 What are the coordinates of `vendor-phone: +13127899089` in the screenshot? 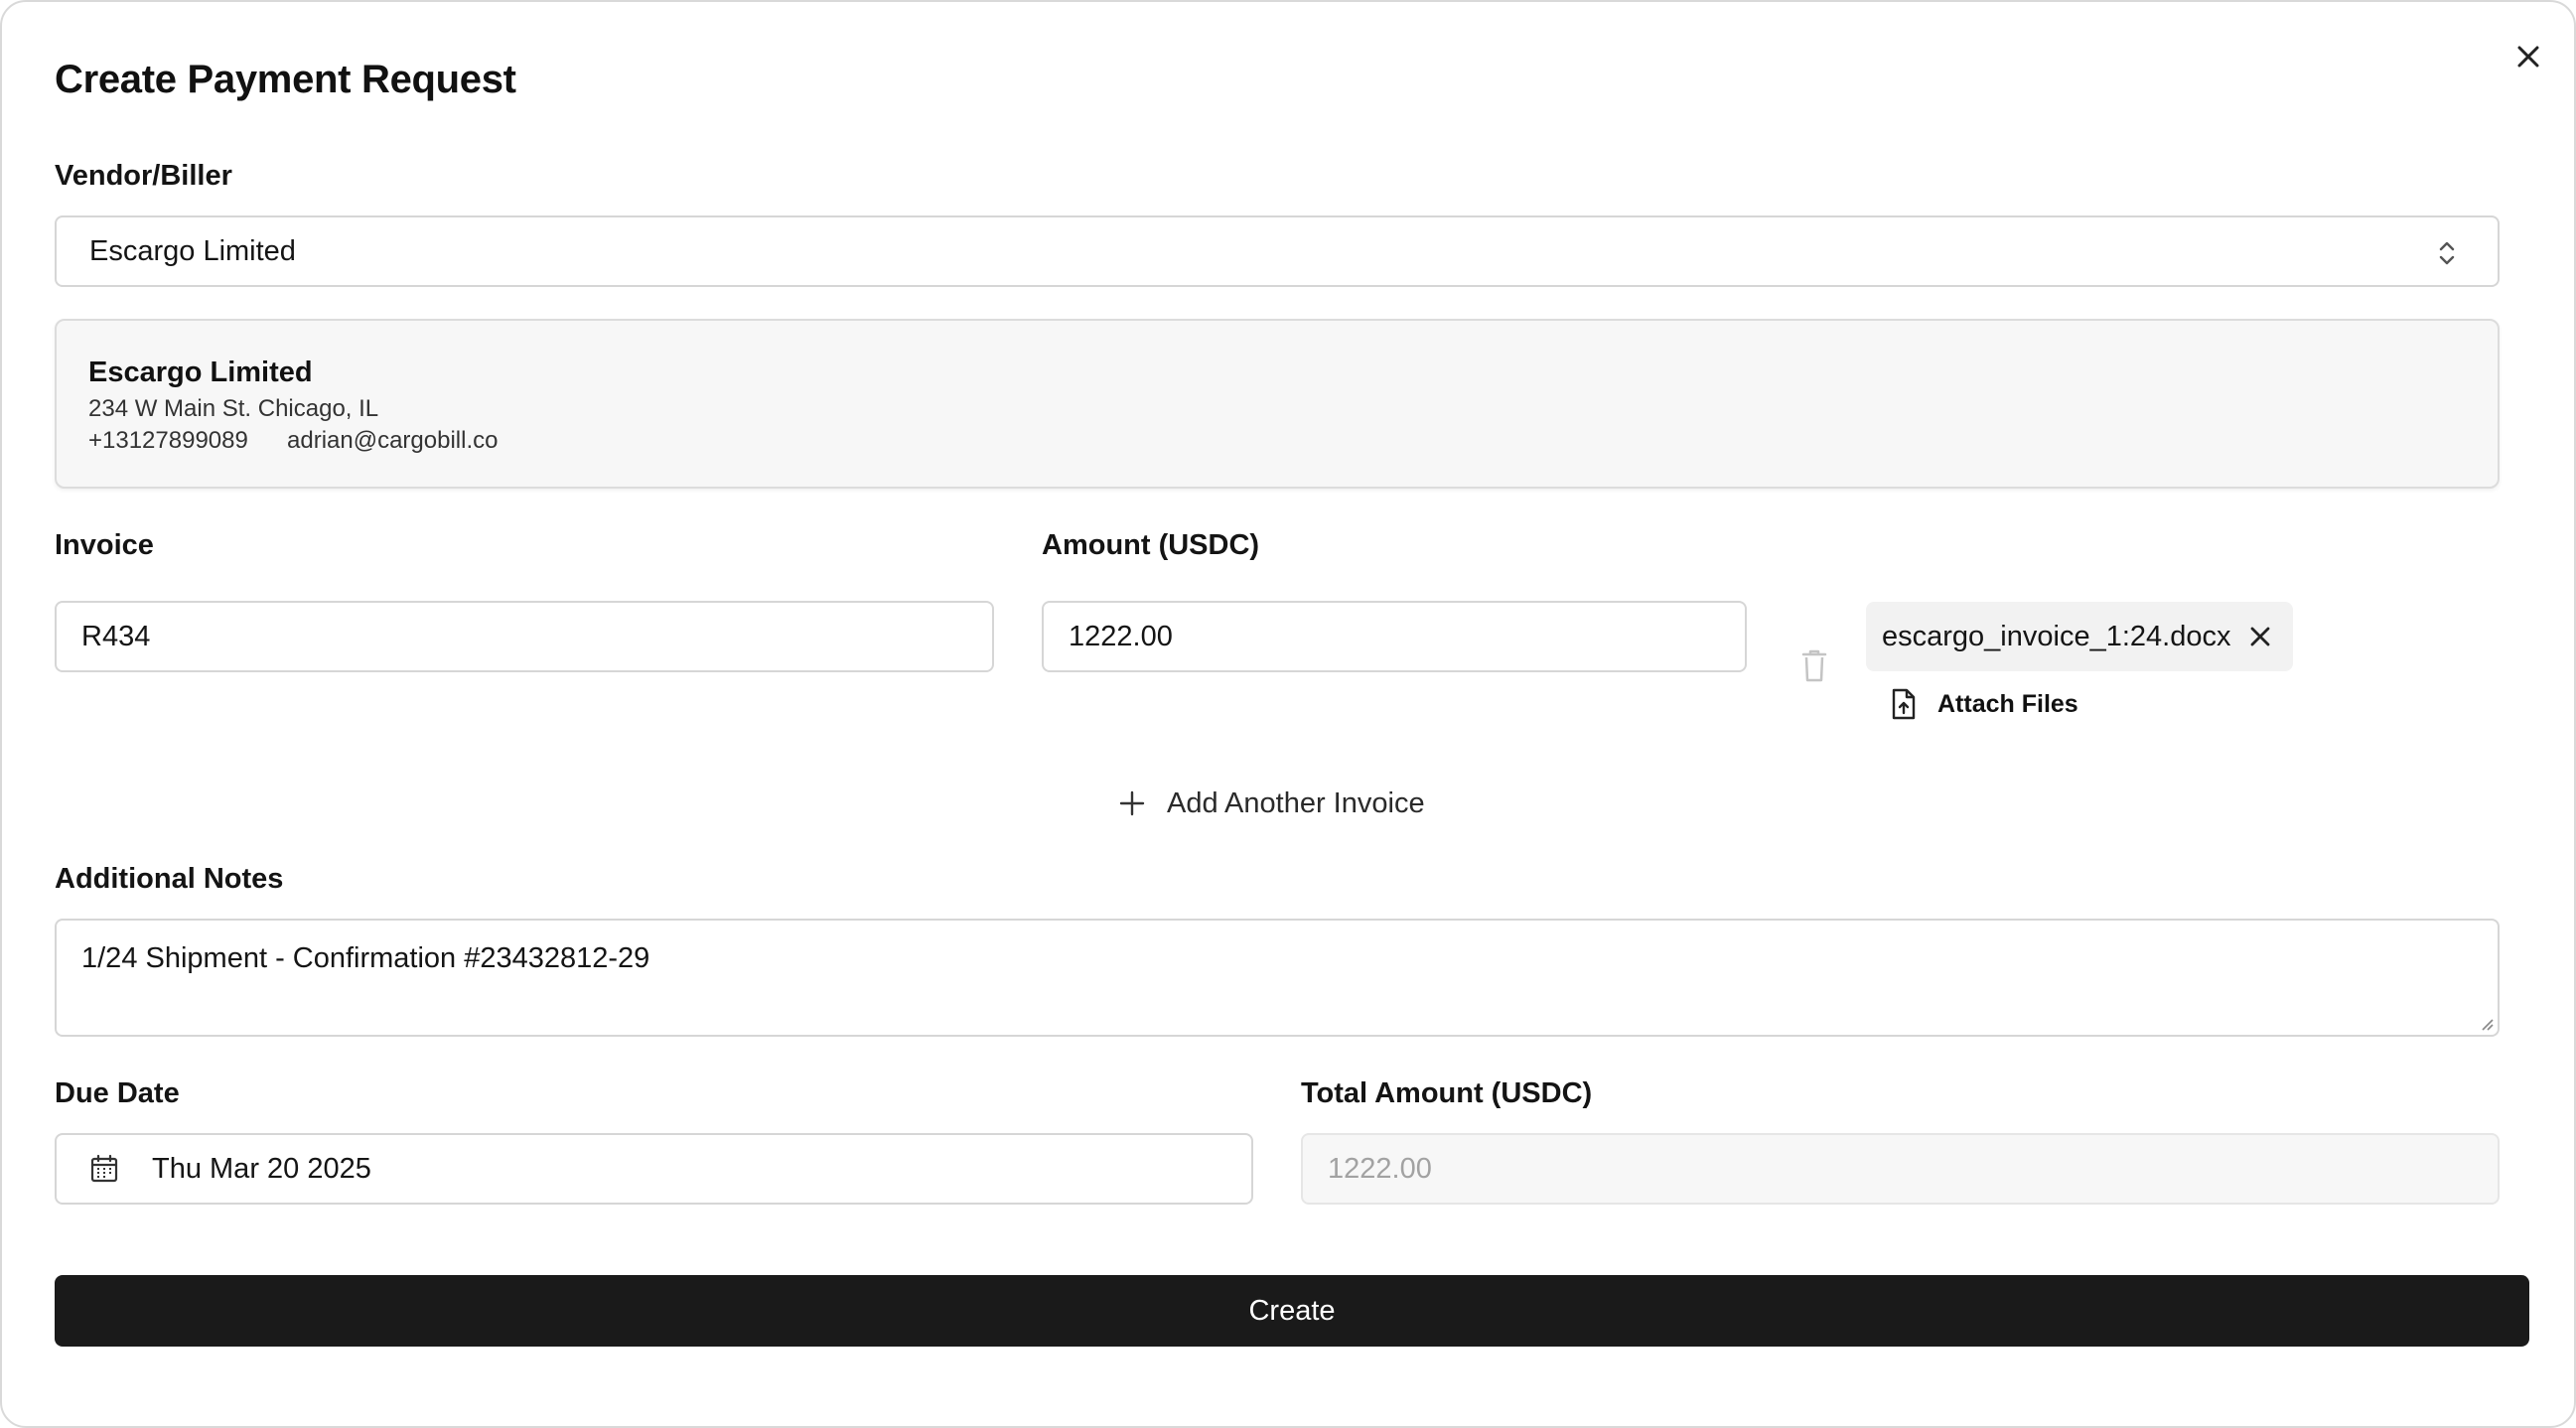 It's located at (168, 440).